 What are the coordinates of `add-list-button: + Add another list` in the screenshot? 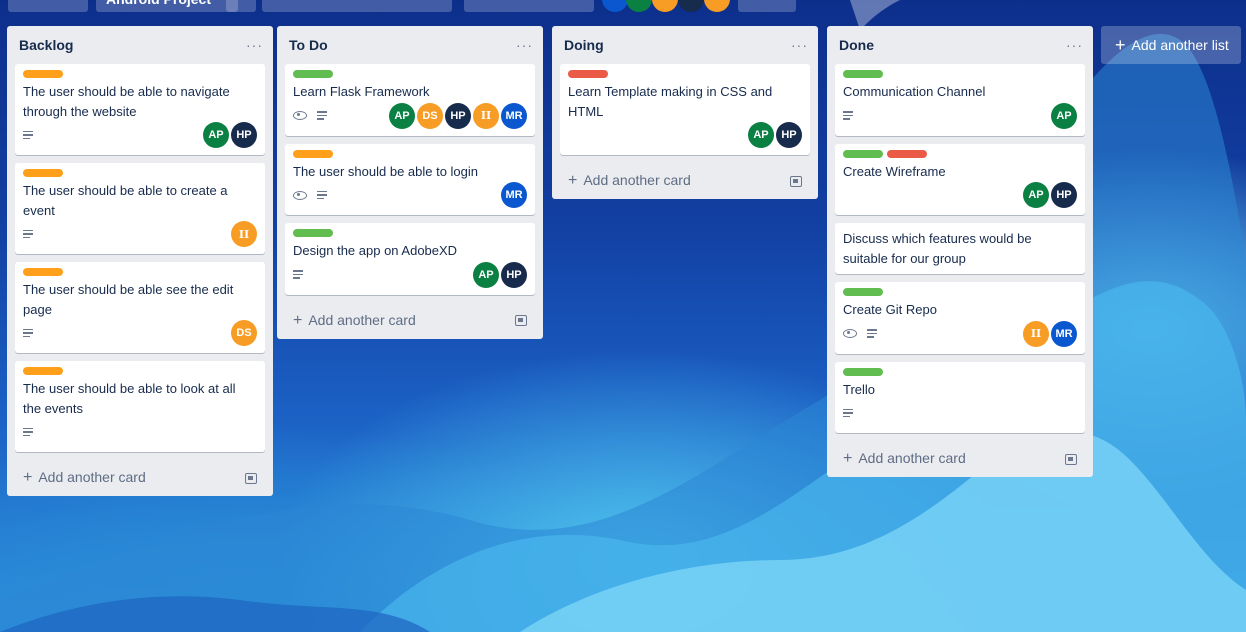 It's located at (1171, 45).